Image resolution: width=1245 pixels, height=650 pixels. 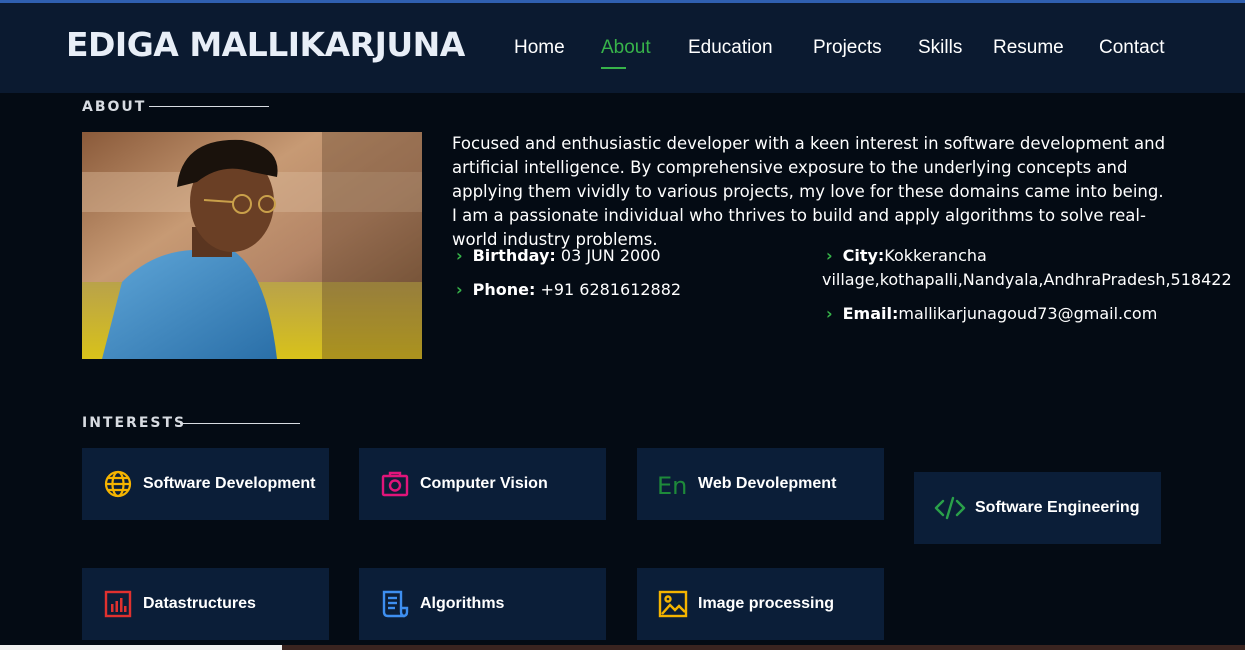 What do you see at coordinates (395, 484) in the screenshot?
I see `camera-icon` at bounding box center [395, 484].